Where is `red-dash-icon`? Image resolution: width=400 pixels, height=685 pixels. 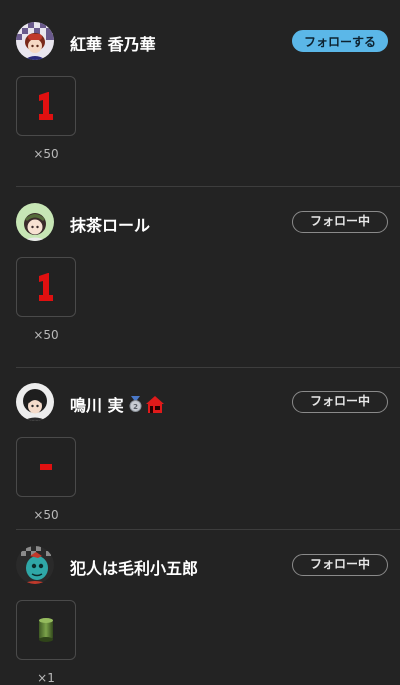
red-dash-icon is located at coordinates (46, 467).